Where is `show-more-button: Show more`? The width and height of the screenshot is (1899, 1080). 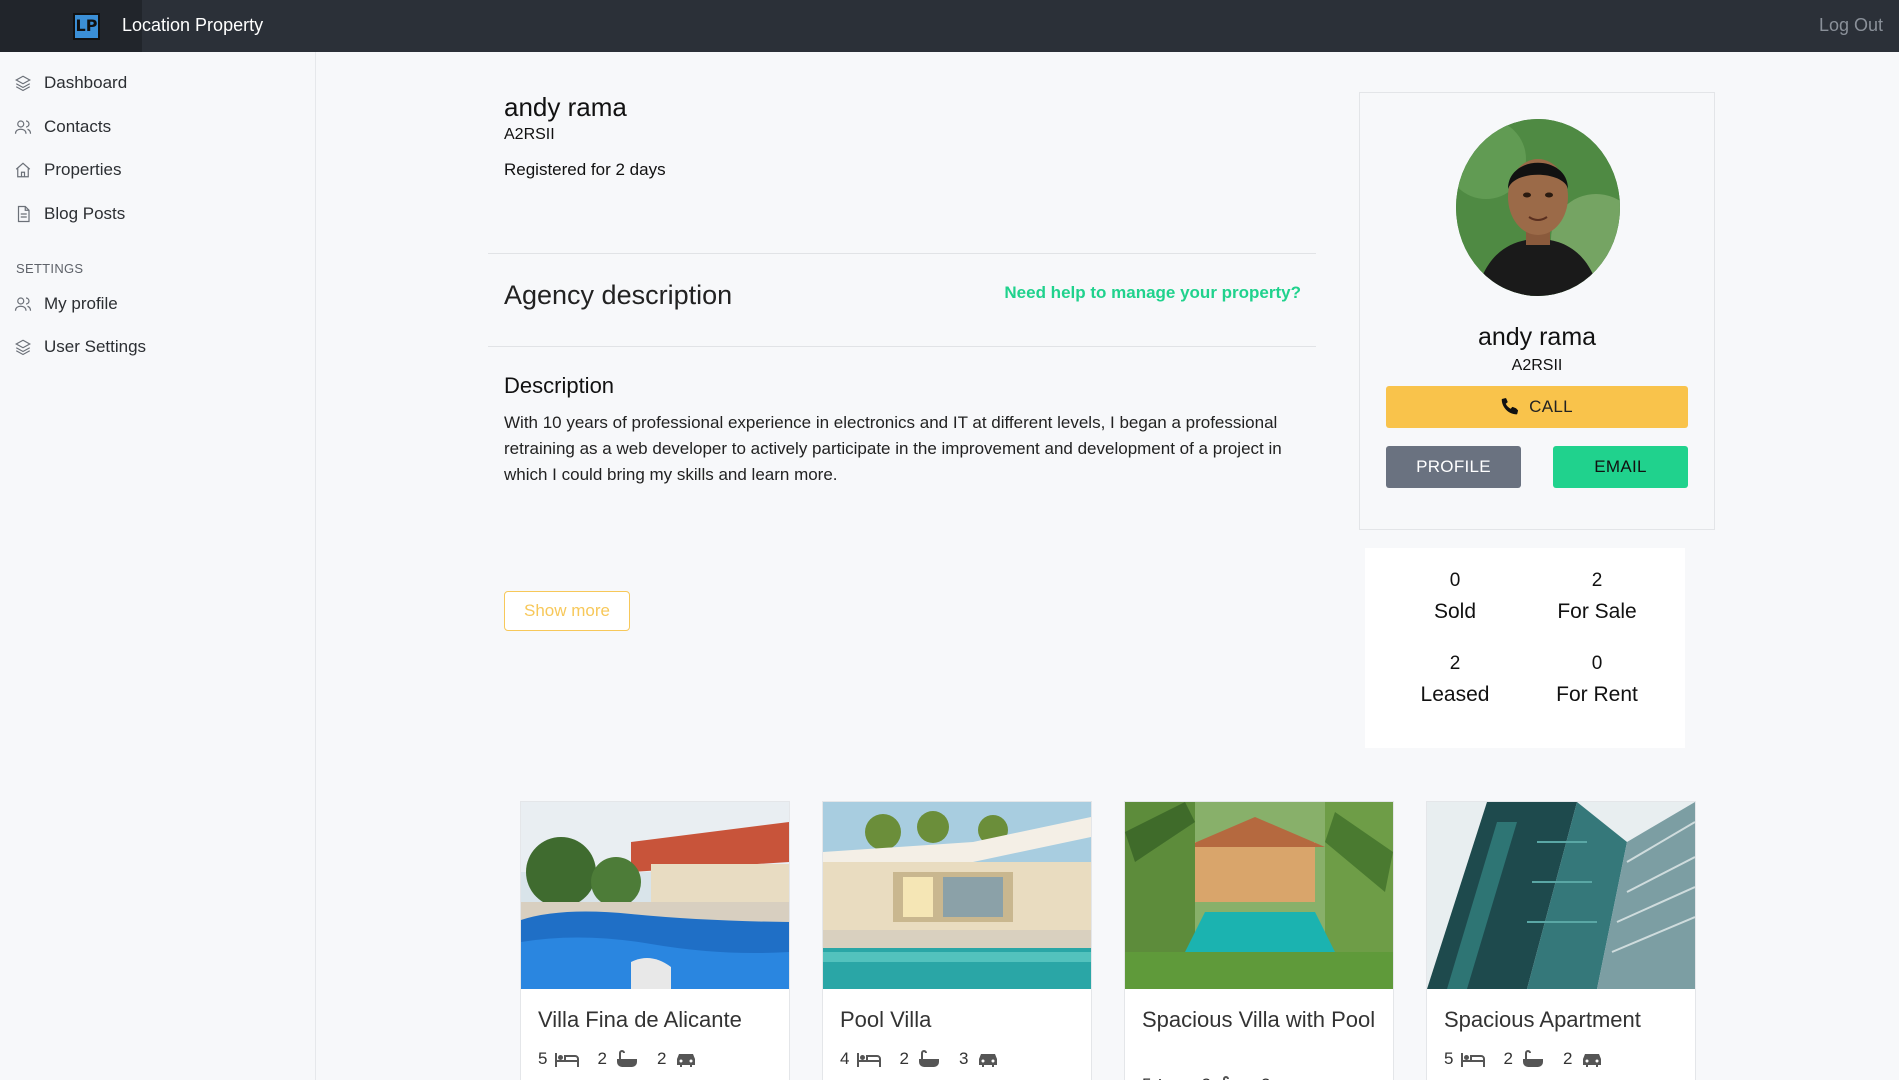 show-more-button: Show more is located at coordinates (567, 611).